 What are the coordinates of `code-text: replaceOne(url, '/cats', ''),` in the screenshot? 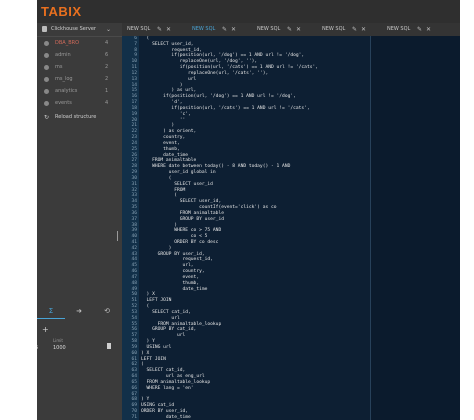 It's located at (205, 73).